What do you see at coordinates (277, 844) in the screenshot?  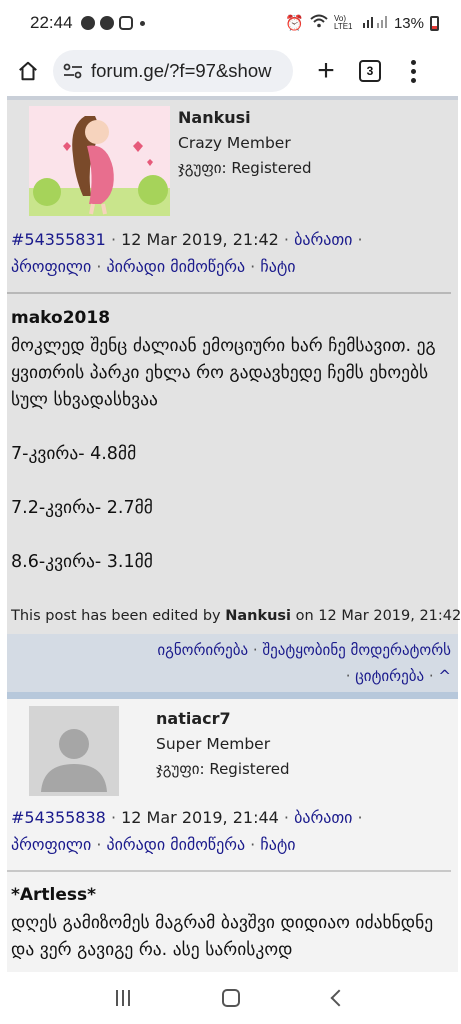 I see `post-2-chat-link: ჩატი` at bounding box center [277, 844].